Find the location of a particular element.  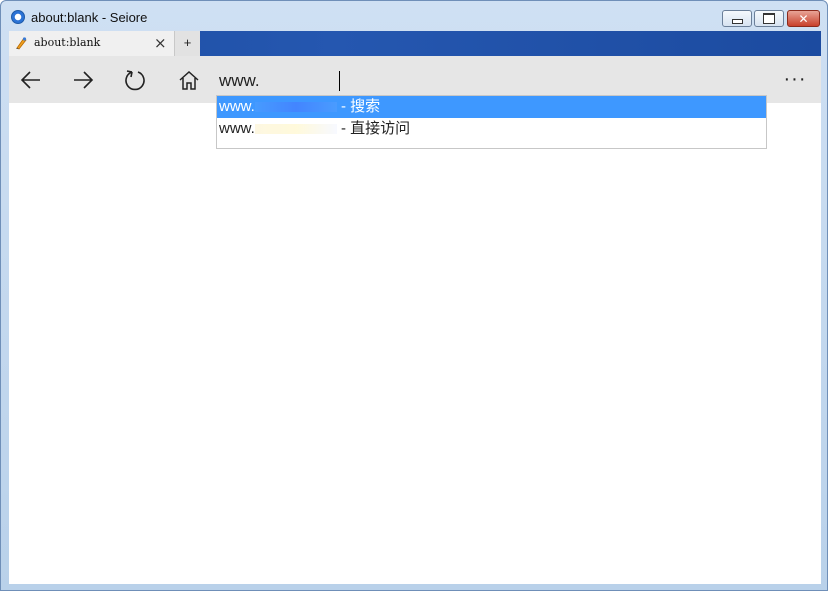

tab-about-blank: about:blank × is located at coordinates (91, 43).